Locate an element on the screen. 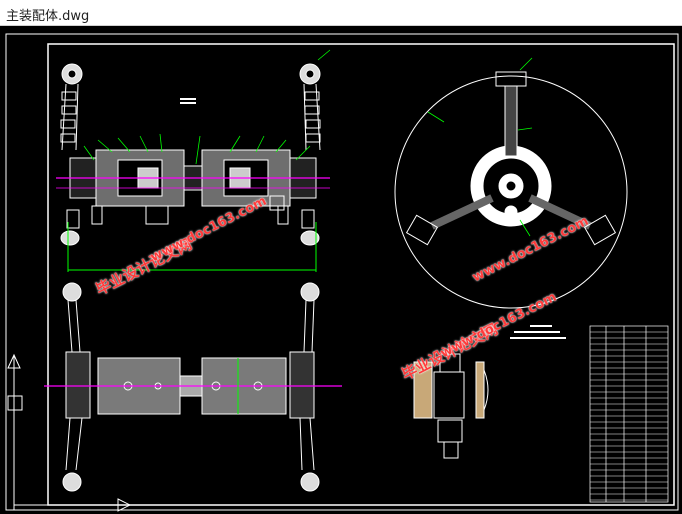  front-view is located at coordinates (190, 154).